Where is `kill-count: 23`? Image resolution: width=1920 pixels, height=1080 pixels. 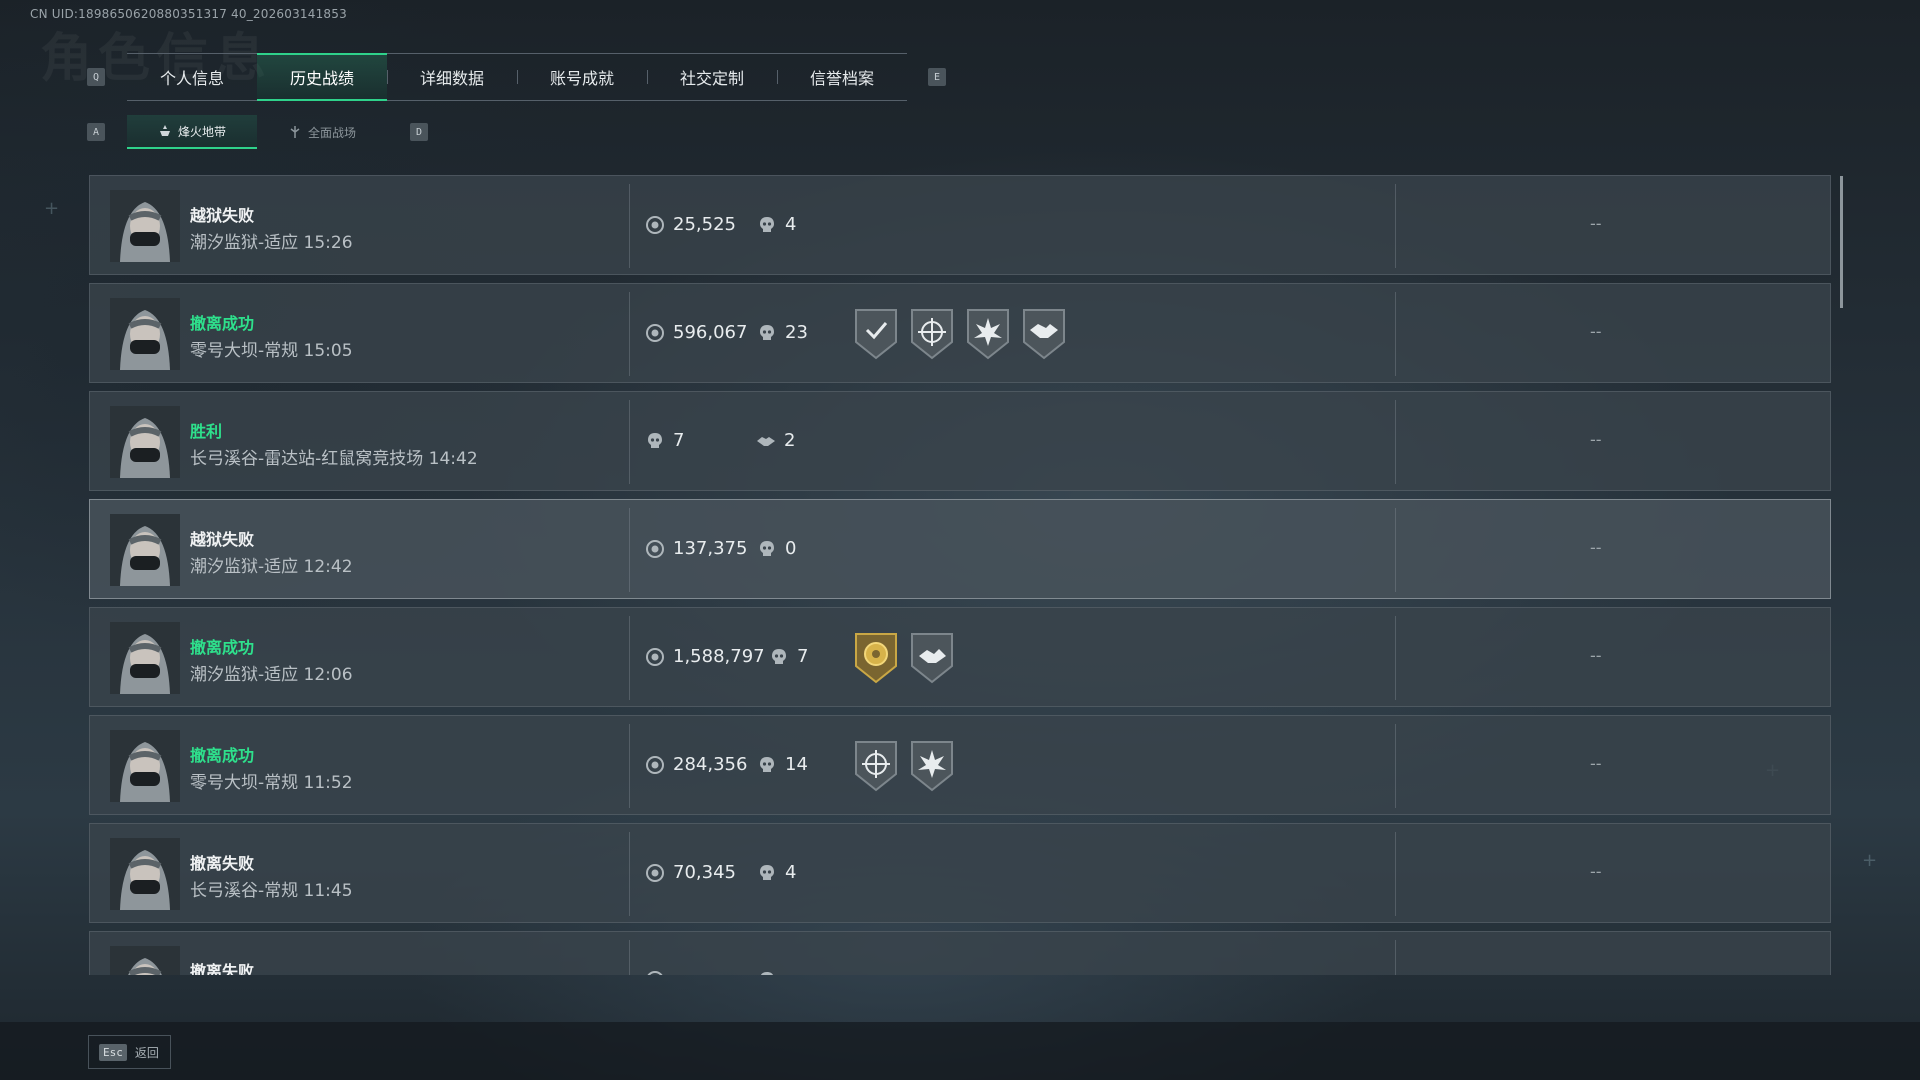 kill-count: 23 is located at coordinates (782, 332).